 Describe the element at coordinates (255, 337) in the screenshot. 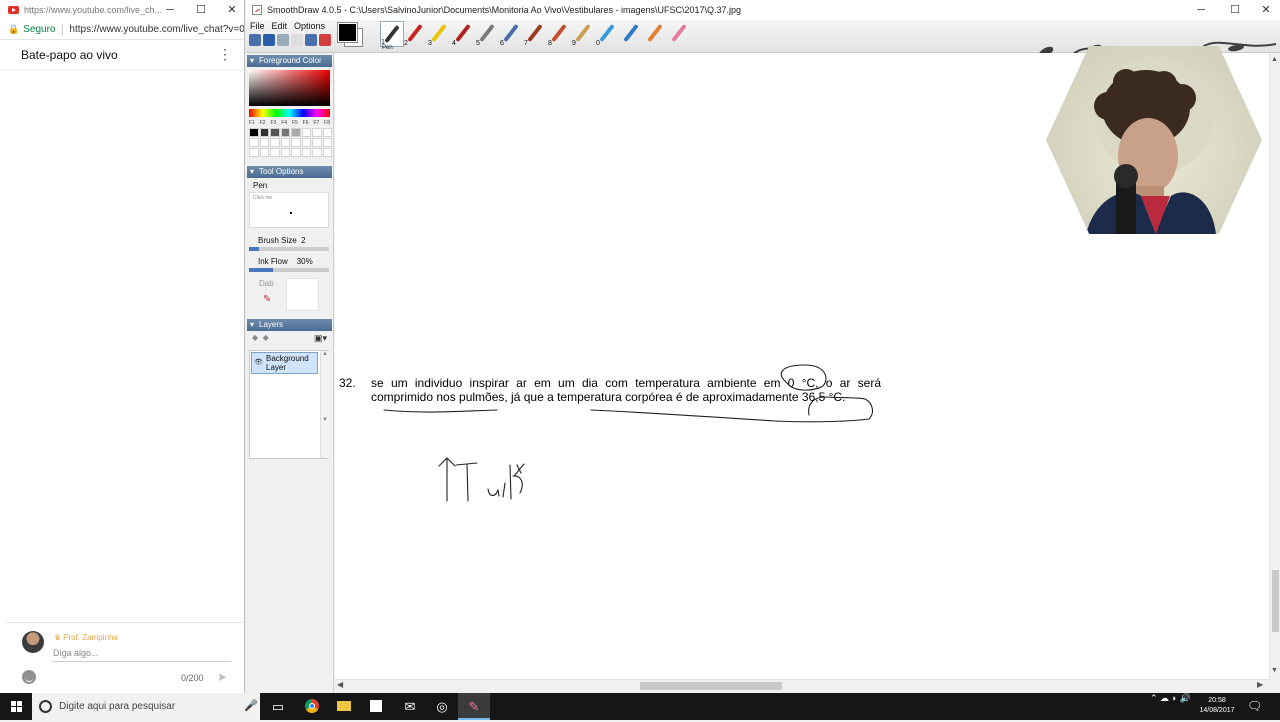

I see `layer-up-icon: ◆` at that location.